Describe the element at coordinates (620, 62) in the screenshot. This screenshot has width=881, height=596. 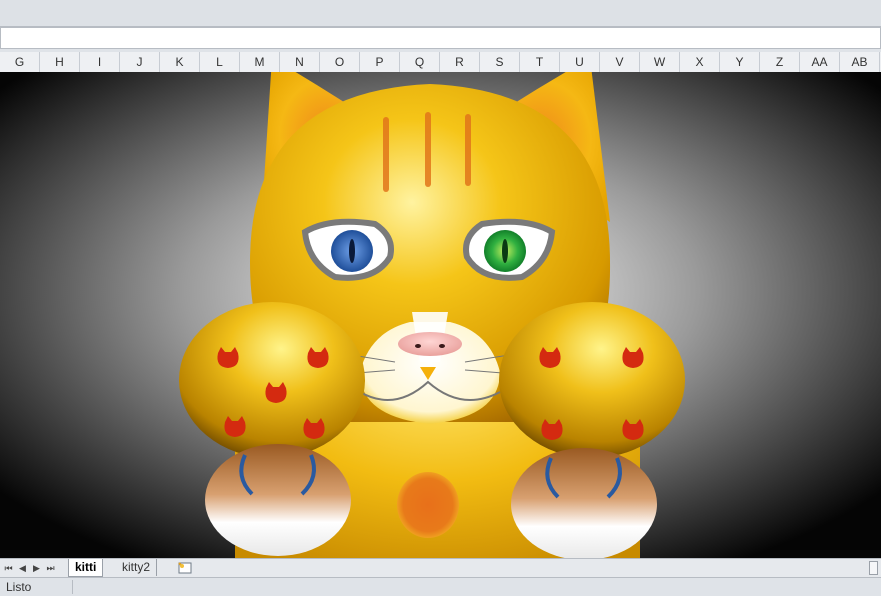
I see `column-header-v: V` at that location.